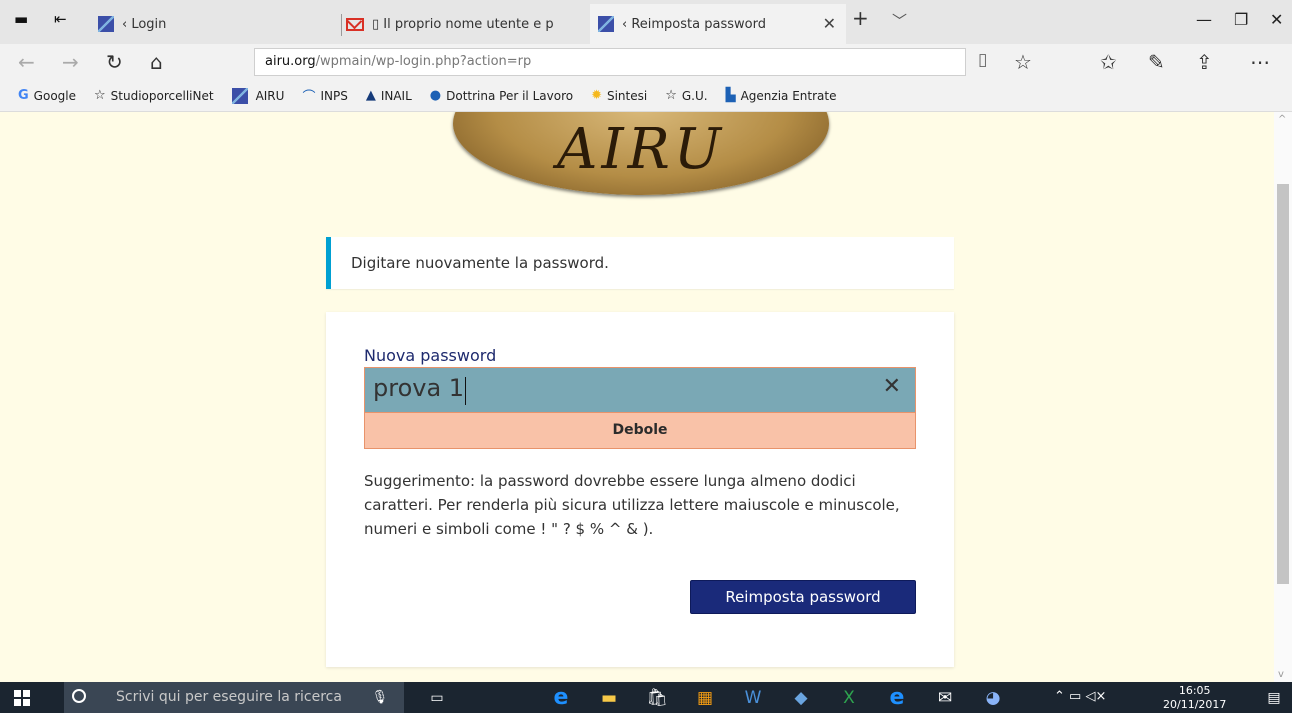 This screenshot has width=1292, height=713. What do you see at coordinates (47, 95) in the screenshot?
I see `favorite-google: G Google` at bounding box center [47, 95].